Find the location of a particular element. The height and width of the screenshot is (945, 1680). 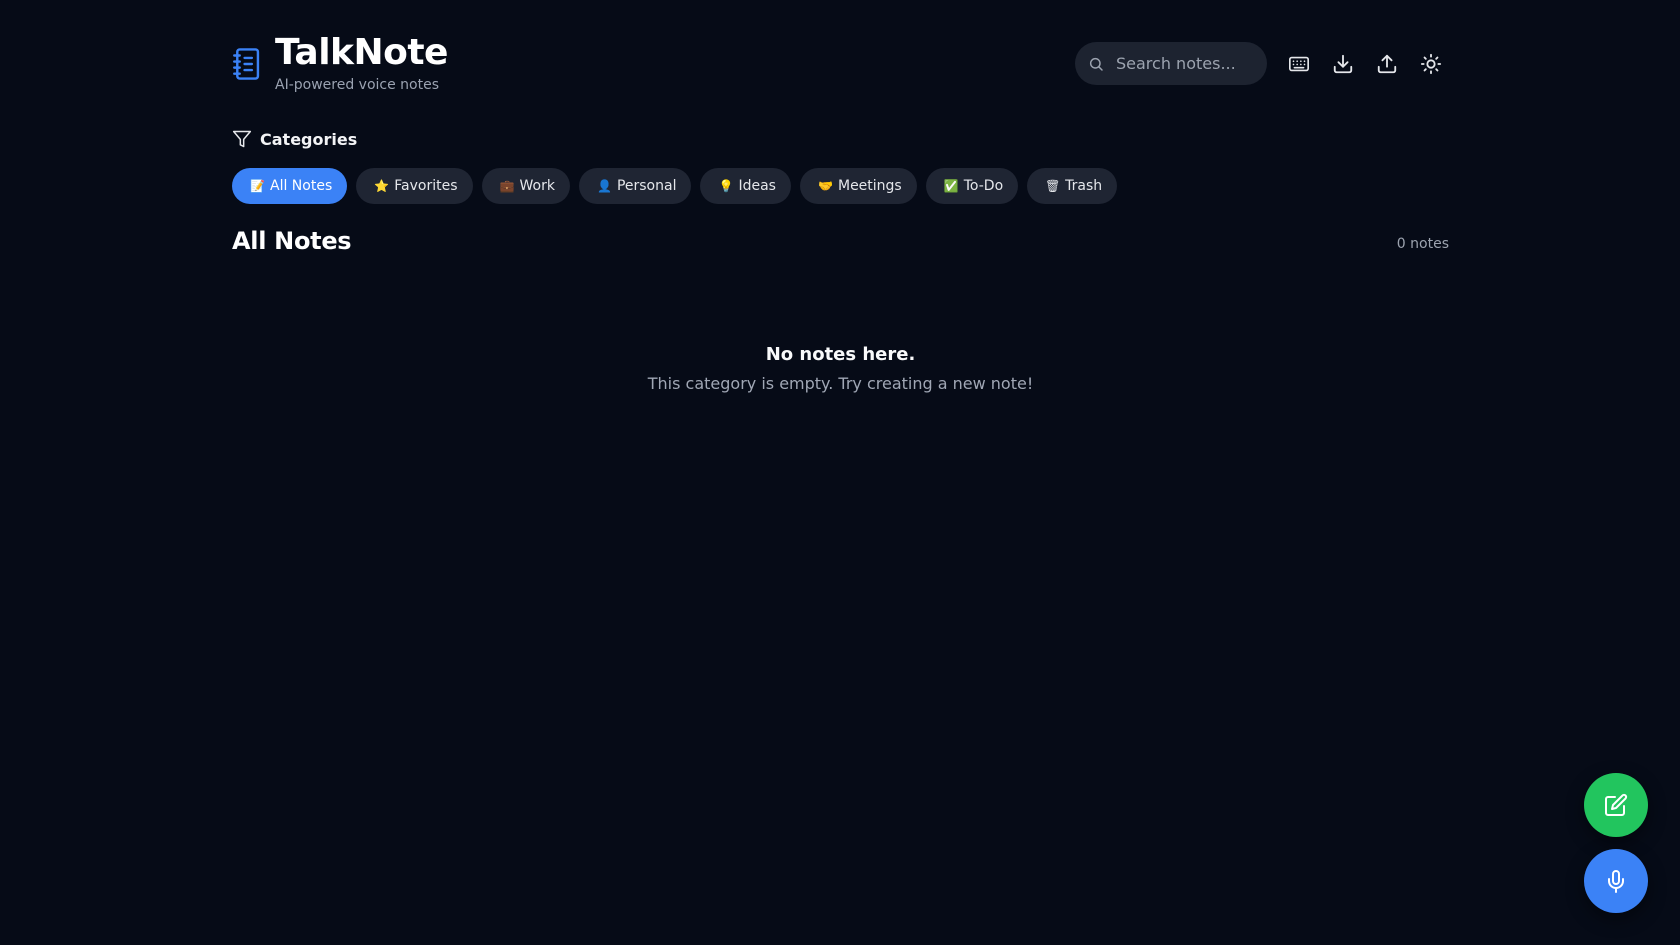

record-voice-button is located at coordinates (1616, 881).